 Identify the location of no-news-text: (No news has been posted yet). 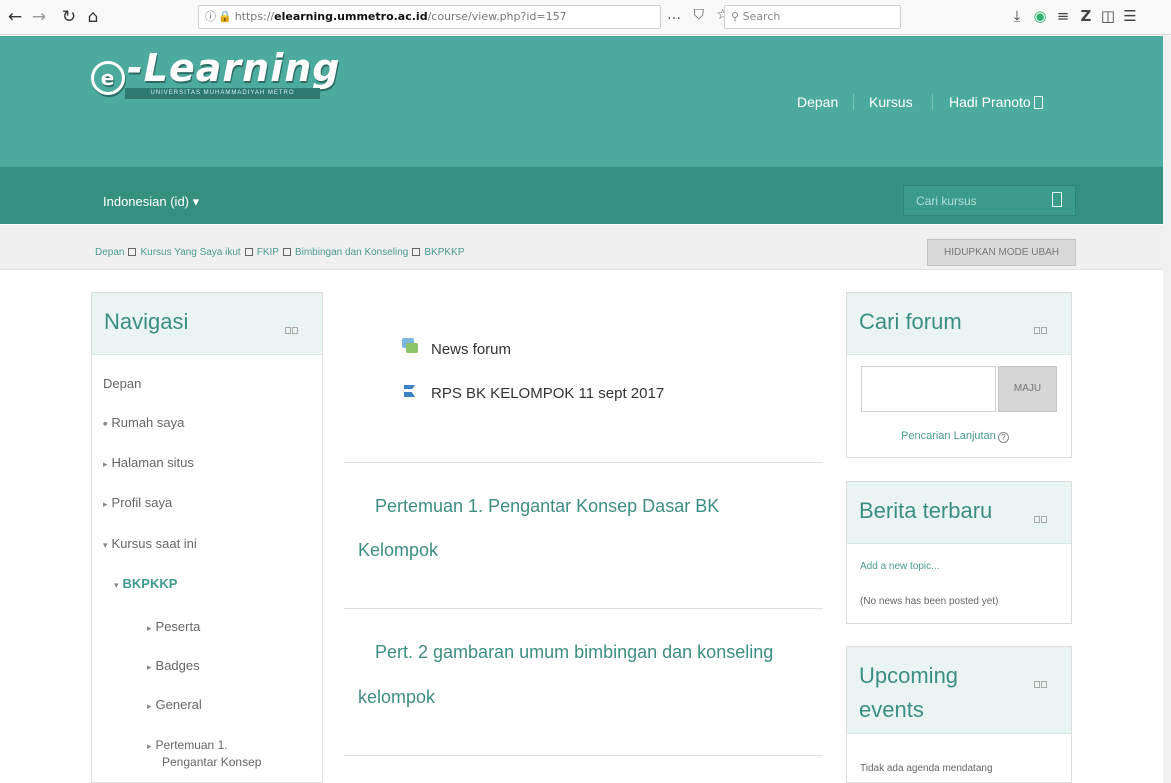
(929, 601).